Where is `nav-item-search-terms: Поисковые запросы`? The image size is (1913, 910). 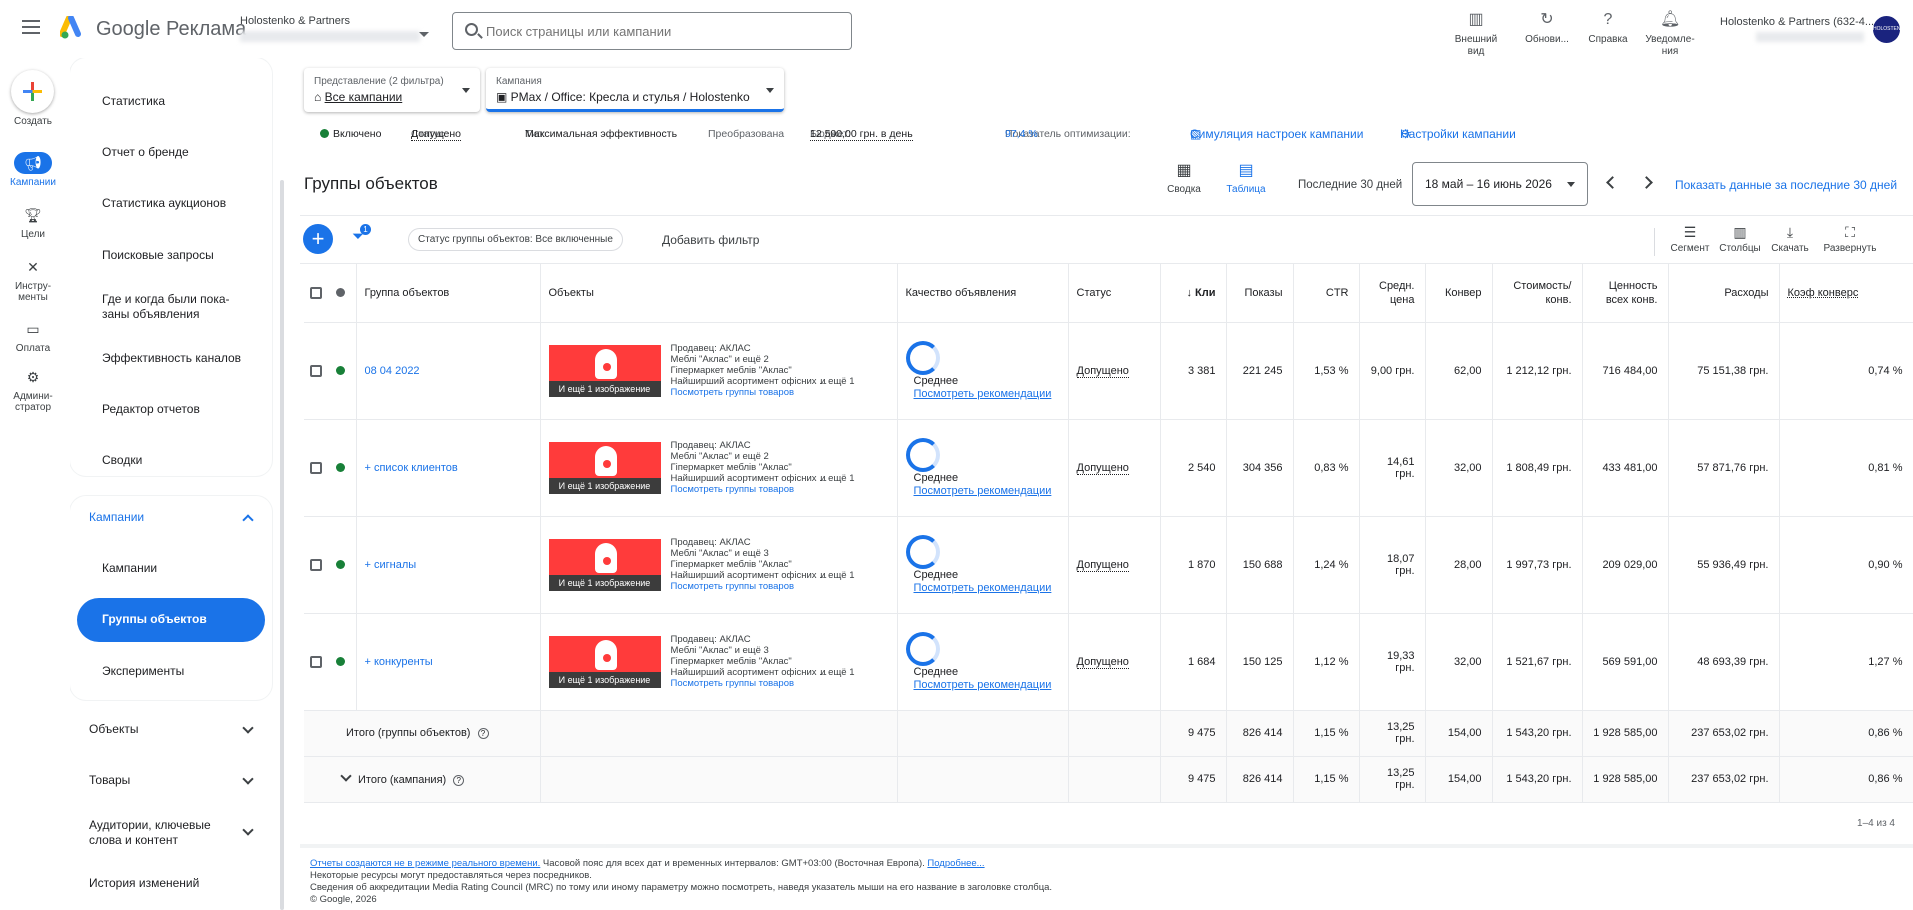 nav-item-search-terms: Поисковые запросы is located at coordinates (184, 255).